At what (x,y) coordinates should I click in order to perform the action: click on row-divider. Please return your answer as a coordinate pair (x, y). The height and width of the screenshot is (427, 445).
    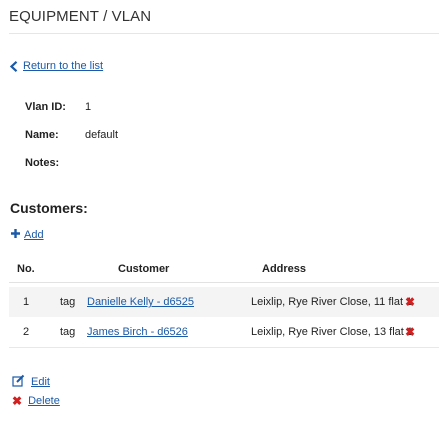
    Looking at the image, I should click on (224, 347).